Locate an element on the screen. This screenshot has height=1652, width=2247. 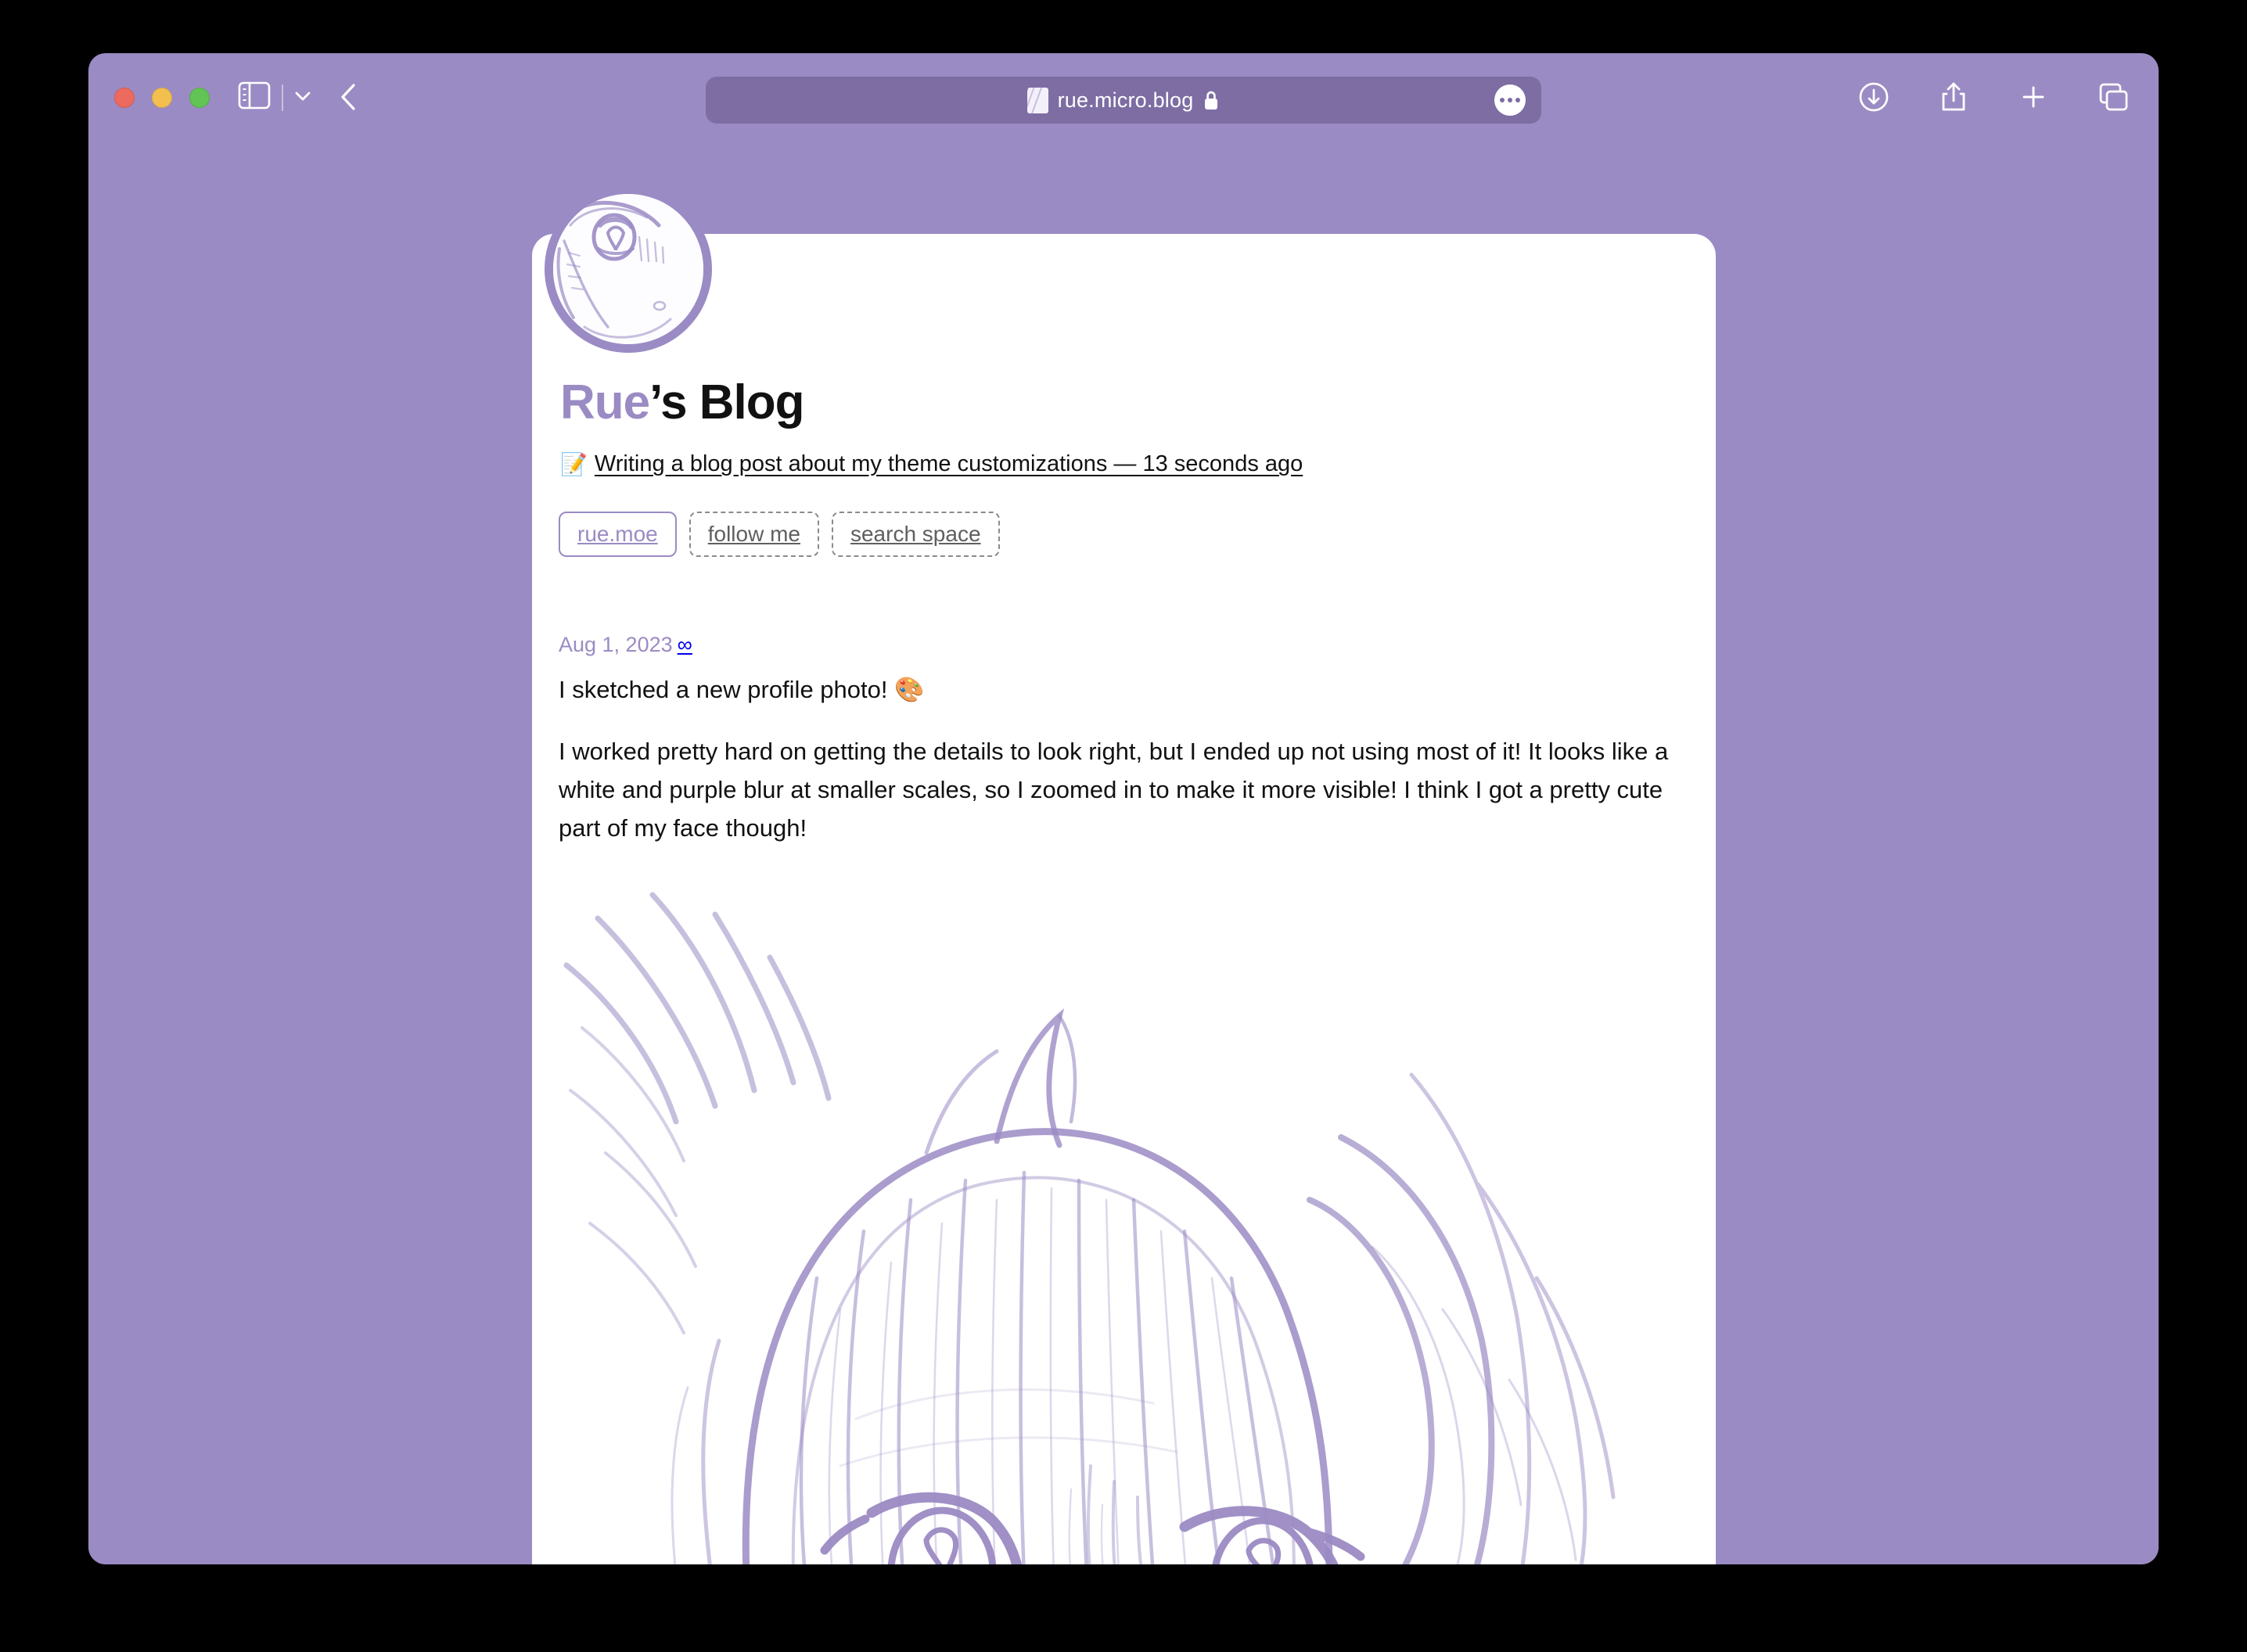
chevron-down-icon is located at coordinates (303, 96).